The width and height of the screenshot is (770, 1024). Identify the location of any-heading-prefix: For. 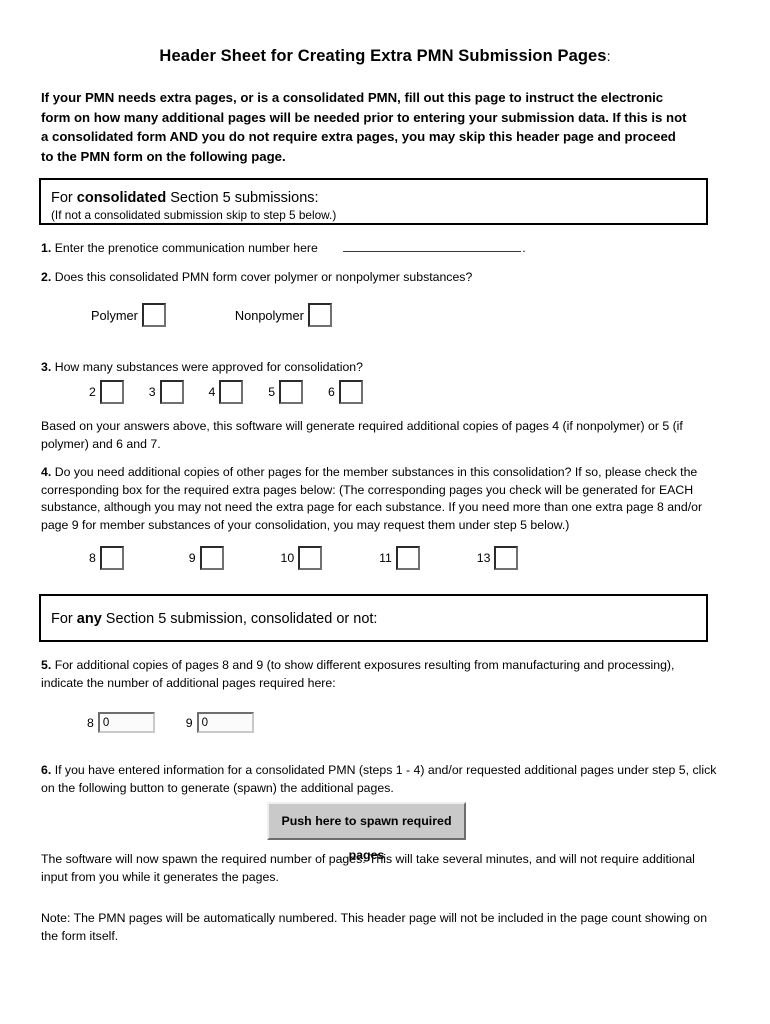
(64, 619).